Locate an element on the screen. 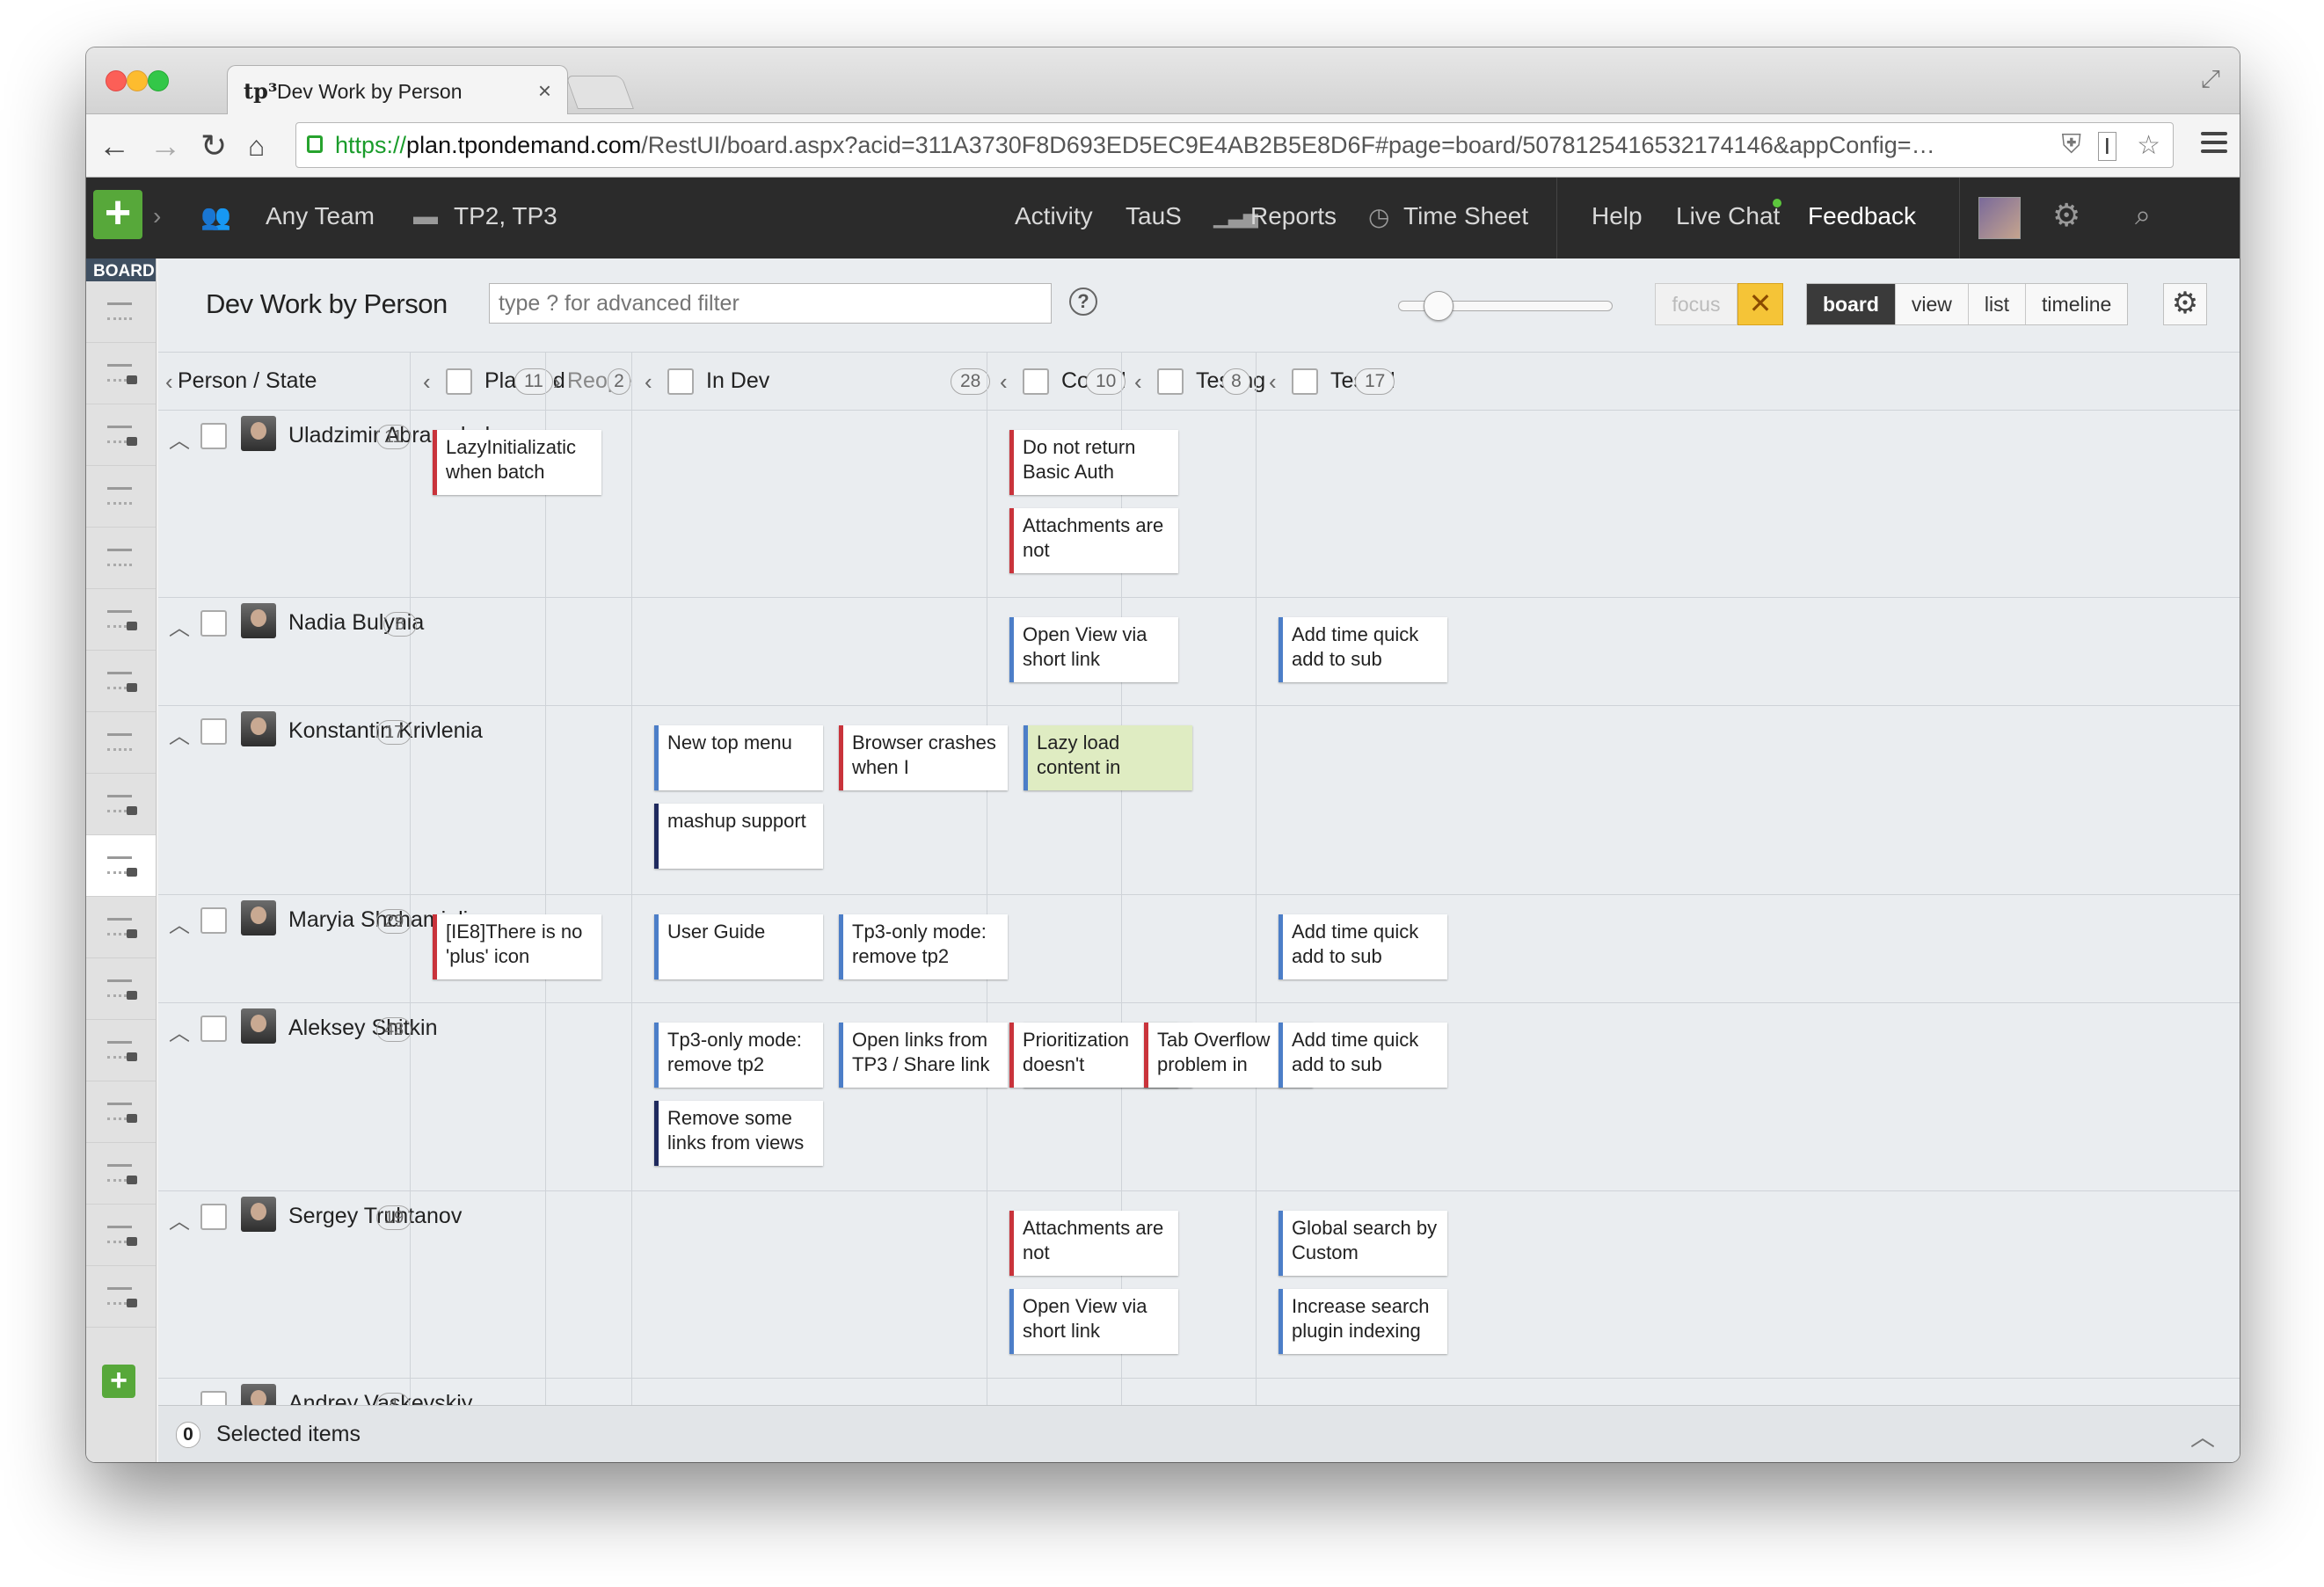  add-view-button: + is located at coordinates (118, 1381).